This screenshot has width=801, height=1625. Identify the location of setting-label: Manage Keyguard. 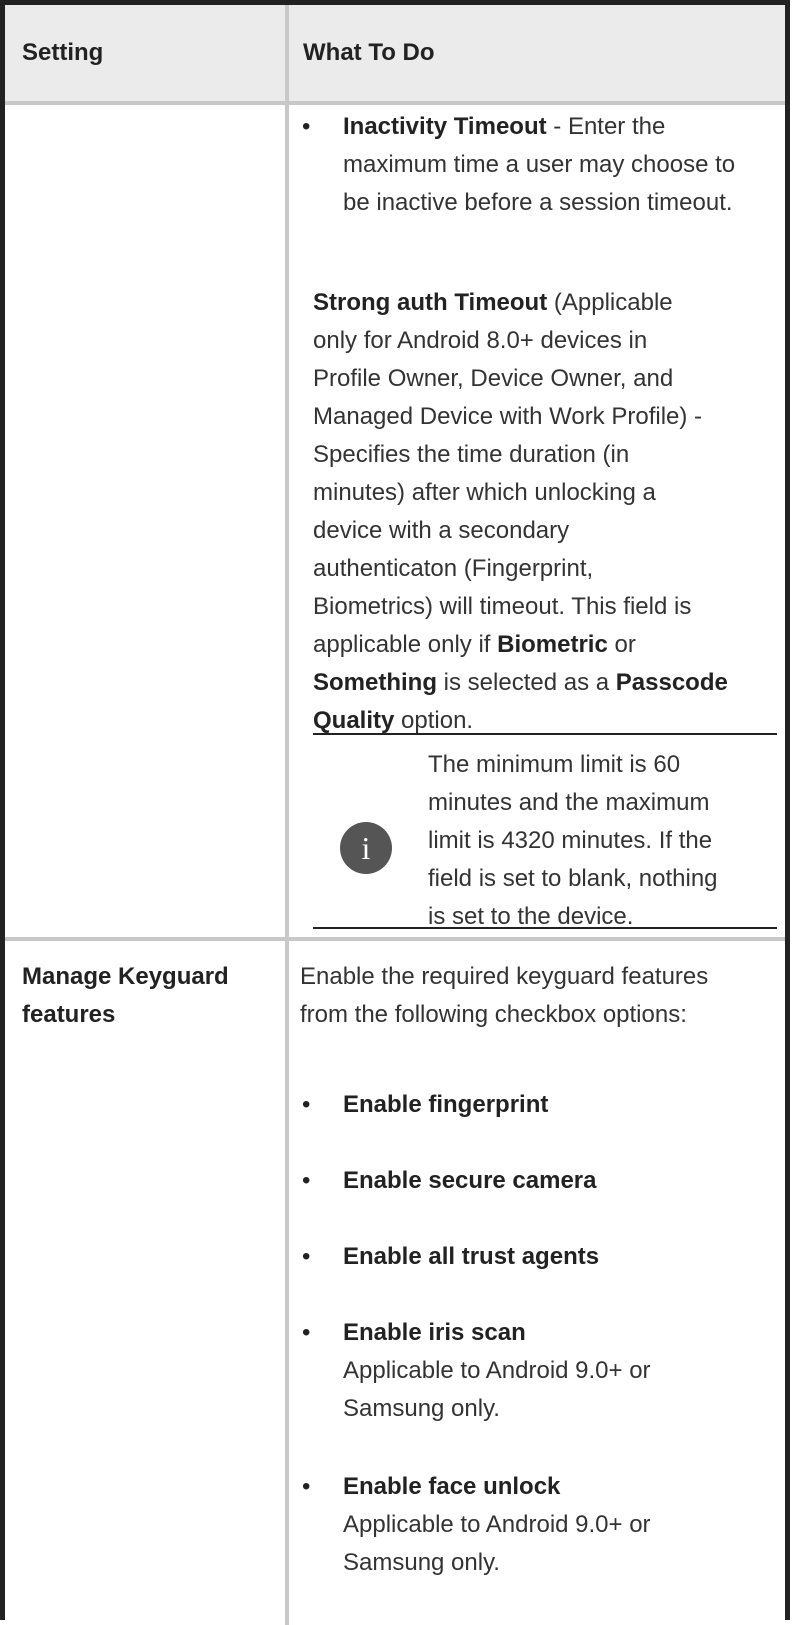
(125, 976).